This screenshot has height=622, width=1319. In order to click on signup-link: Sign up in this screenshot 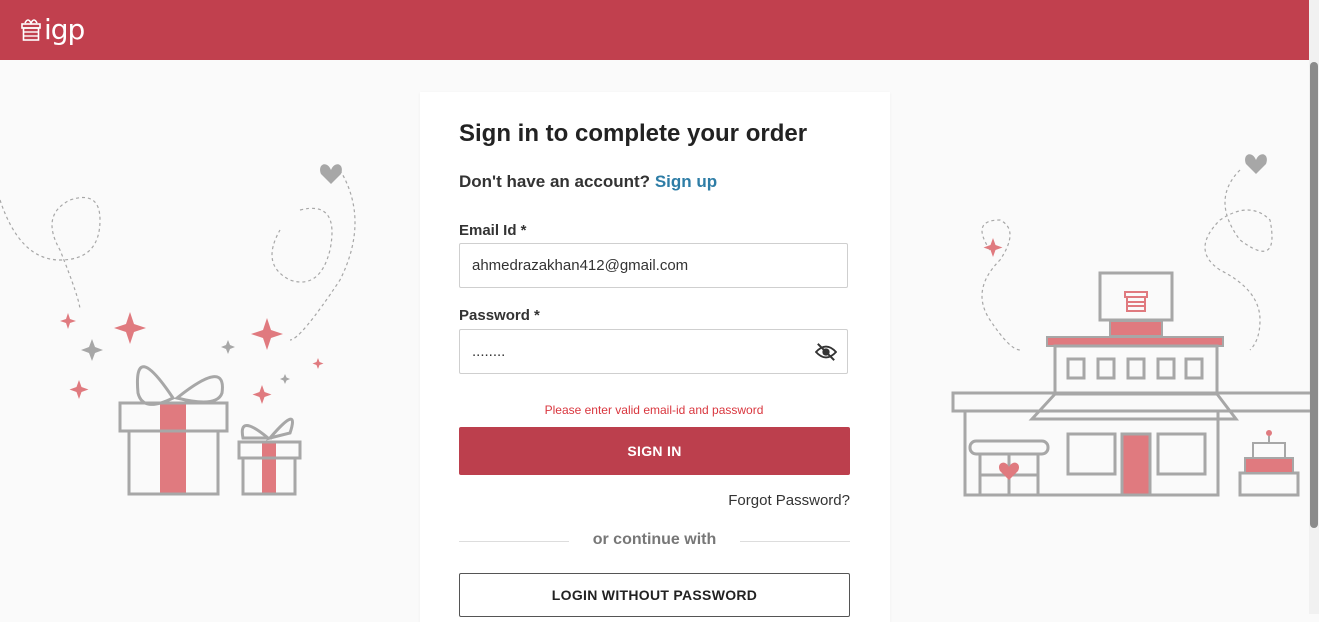, I will do `click(686, 181)`.